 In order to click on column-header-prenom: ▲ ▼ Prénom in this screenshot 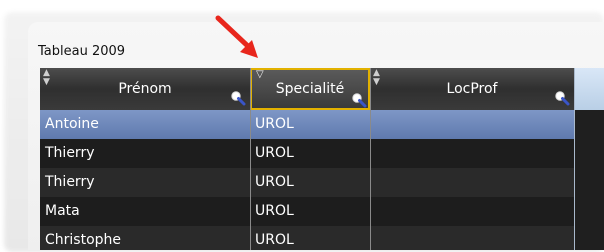, I will do `click(145, 89)`.